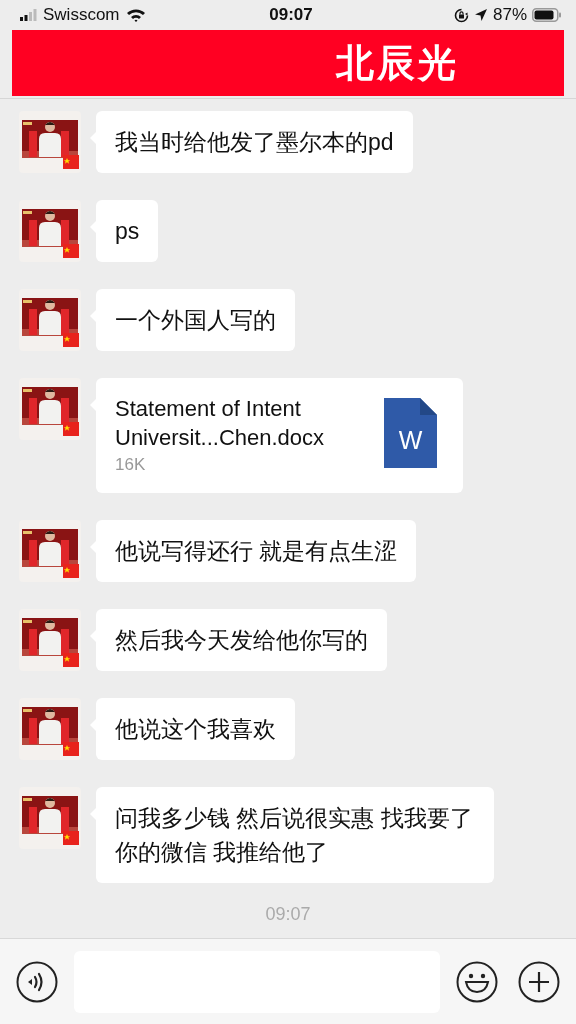 This screenshot has height=1024, width=576. Describe the element at coordinates (37, 981) in the screenshot. I see `voice-input-icon` at that location.